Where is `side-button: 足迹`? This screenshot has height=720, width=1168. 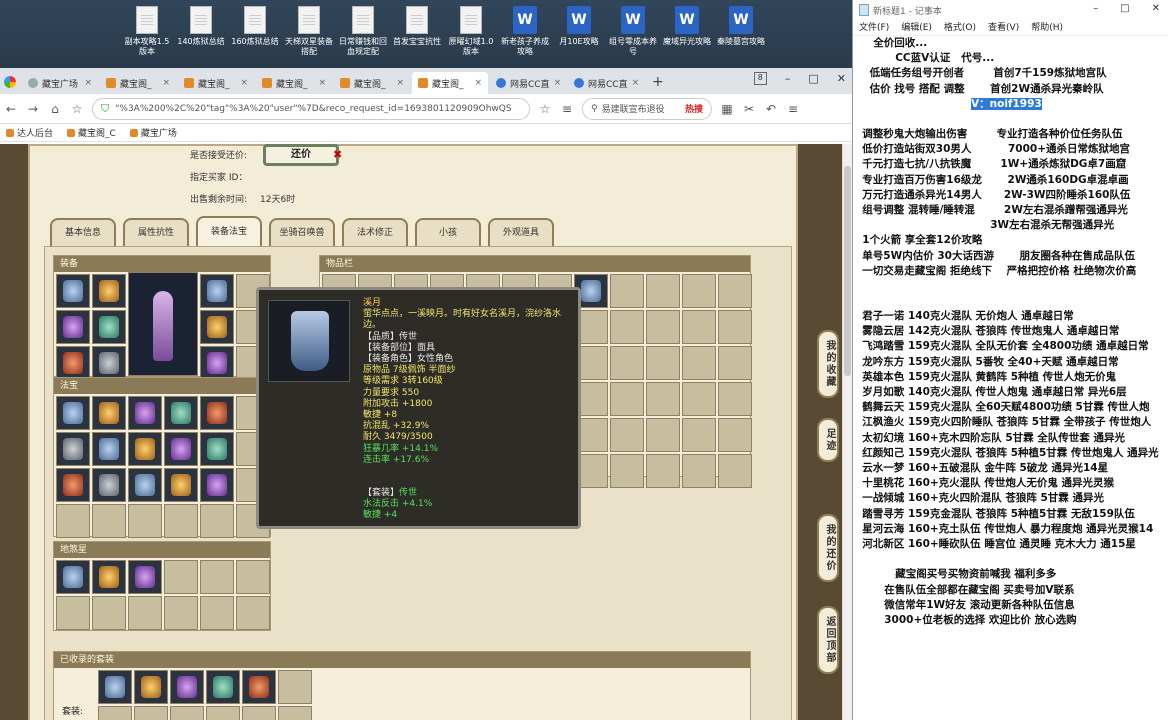 side-button: 足迹 is located at coordinates (828, 440).